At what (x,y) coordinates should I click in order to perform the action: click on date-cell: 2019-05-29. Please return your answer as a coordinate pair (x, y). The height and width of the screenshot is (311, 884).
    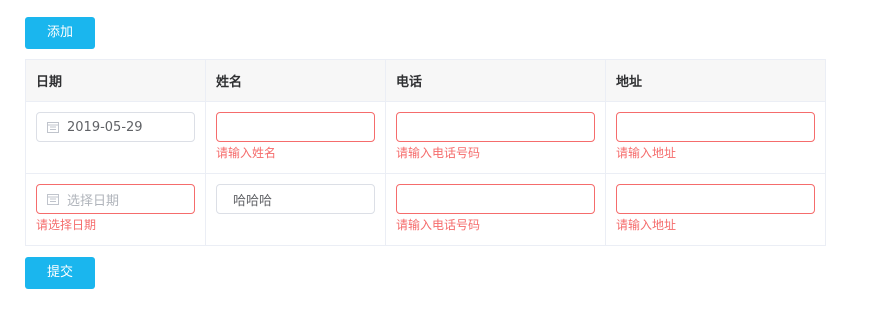
    Looking at the image, I should click on (115, 137).